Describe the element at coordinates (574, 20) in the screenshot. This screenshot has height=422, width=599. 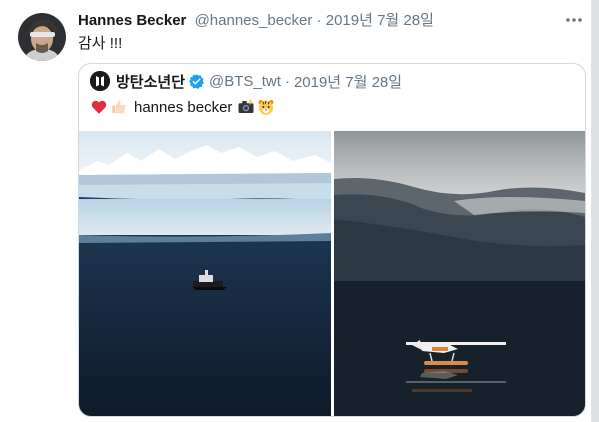
I see `more-horizontal-icon` at that location.